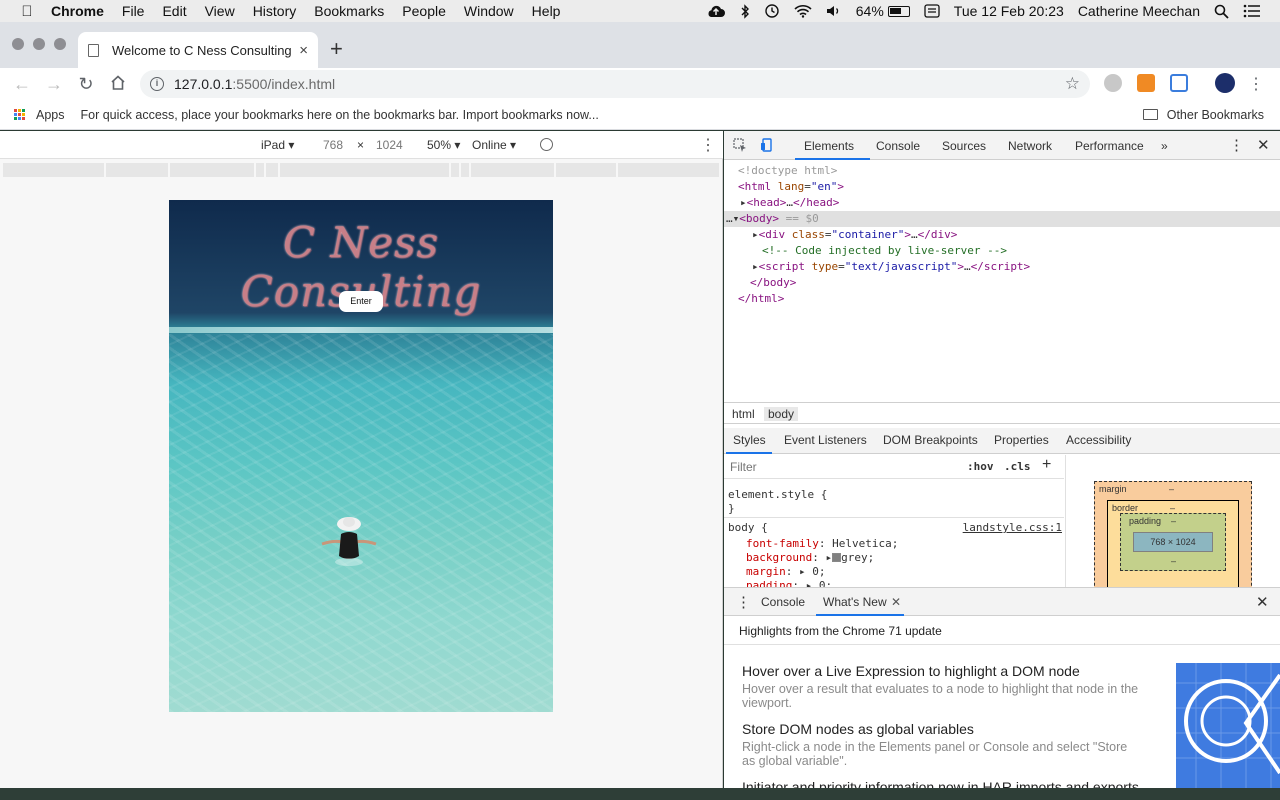 The image size is (1280, 800). Describe the element at coordinates (837, 557) in the screenshot. I see `color-swatch` at that location.